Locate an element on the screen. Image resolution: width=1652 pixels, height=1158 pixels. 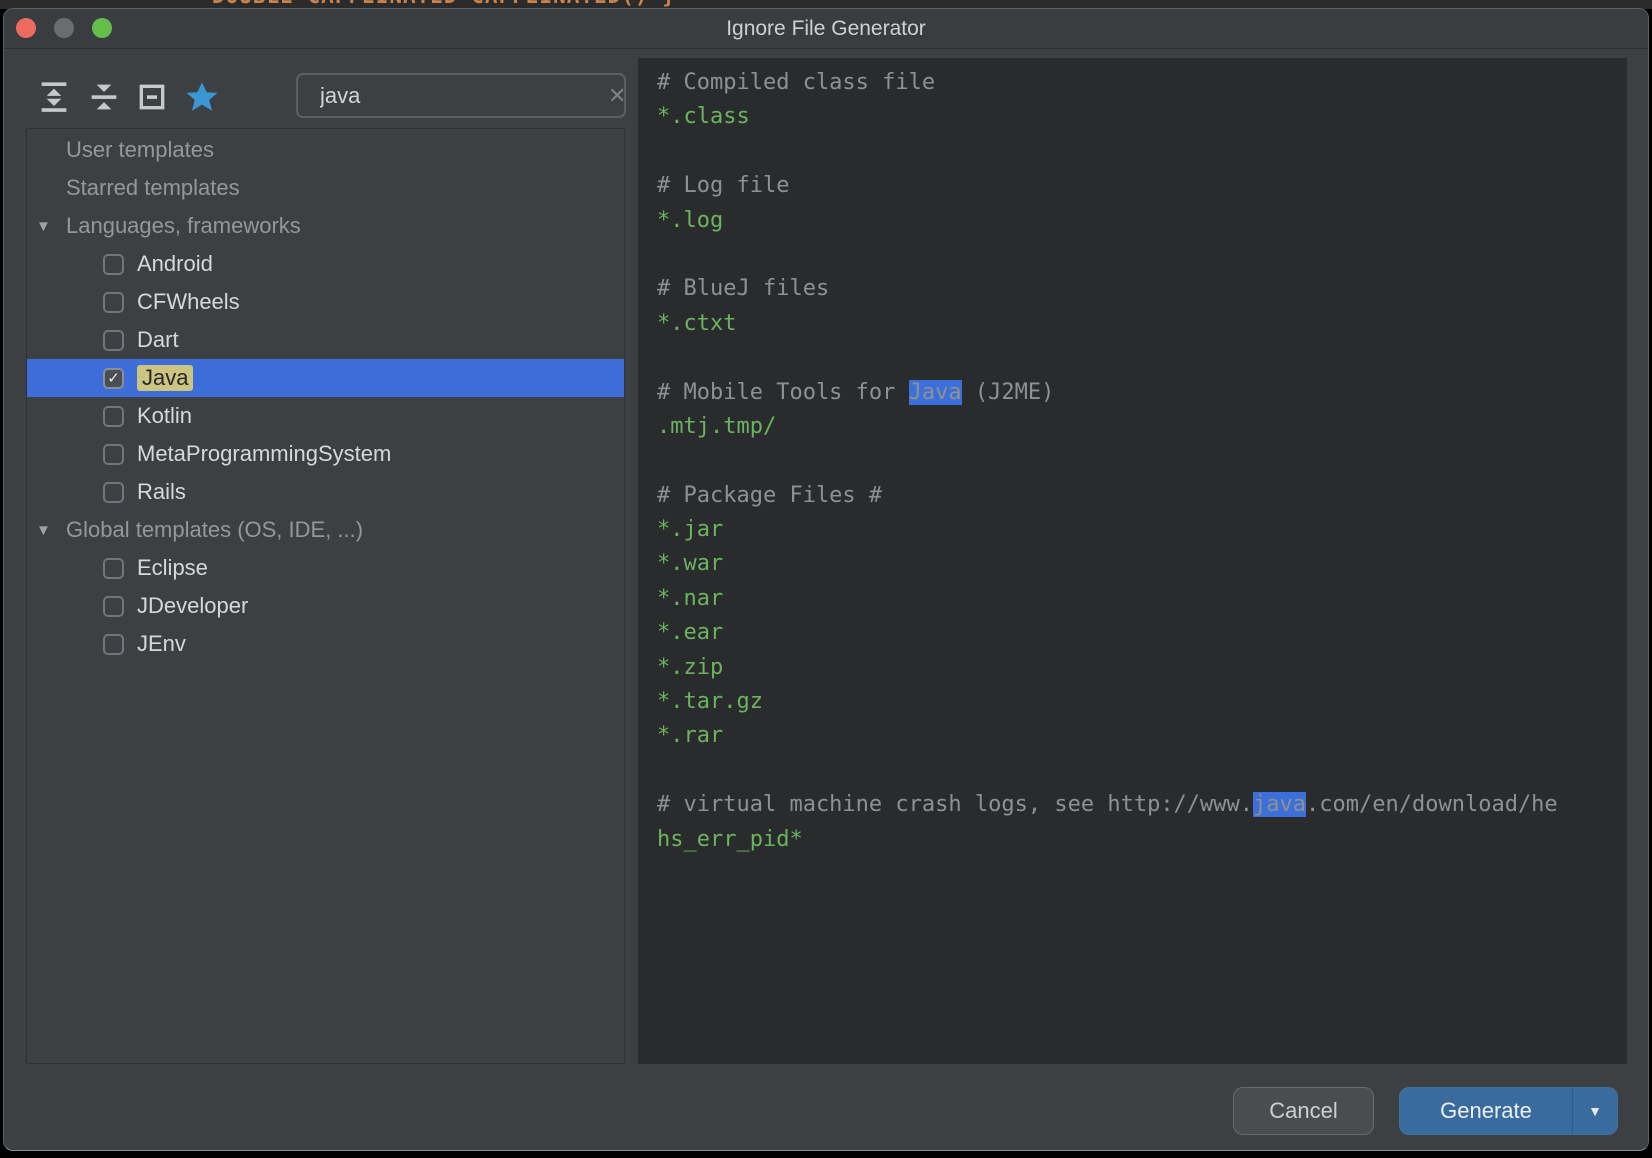
code-line: *.rar is located at coordinates (690, 736).